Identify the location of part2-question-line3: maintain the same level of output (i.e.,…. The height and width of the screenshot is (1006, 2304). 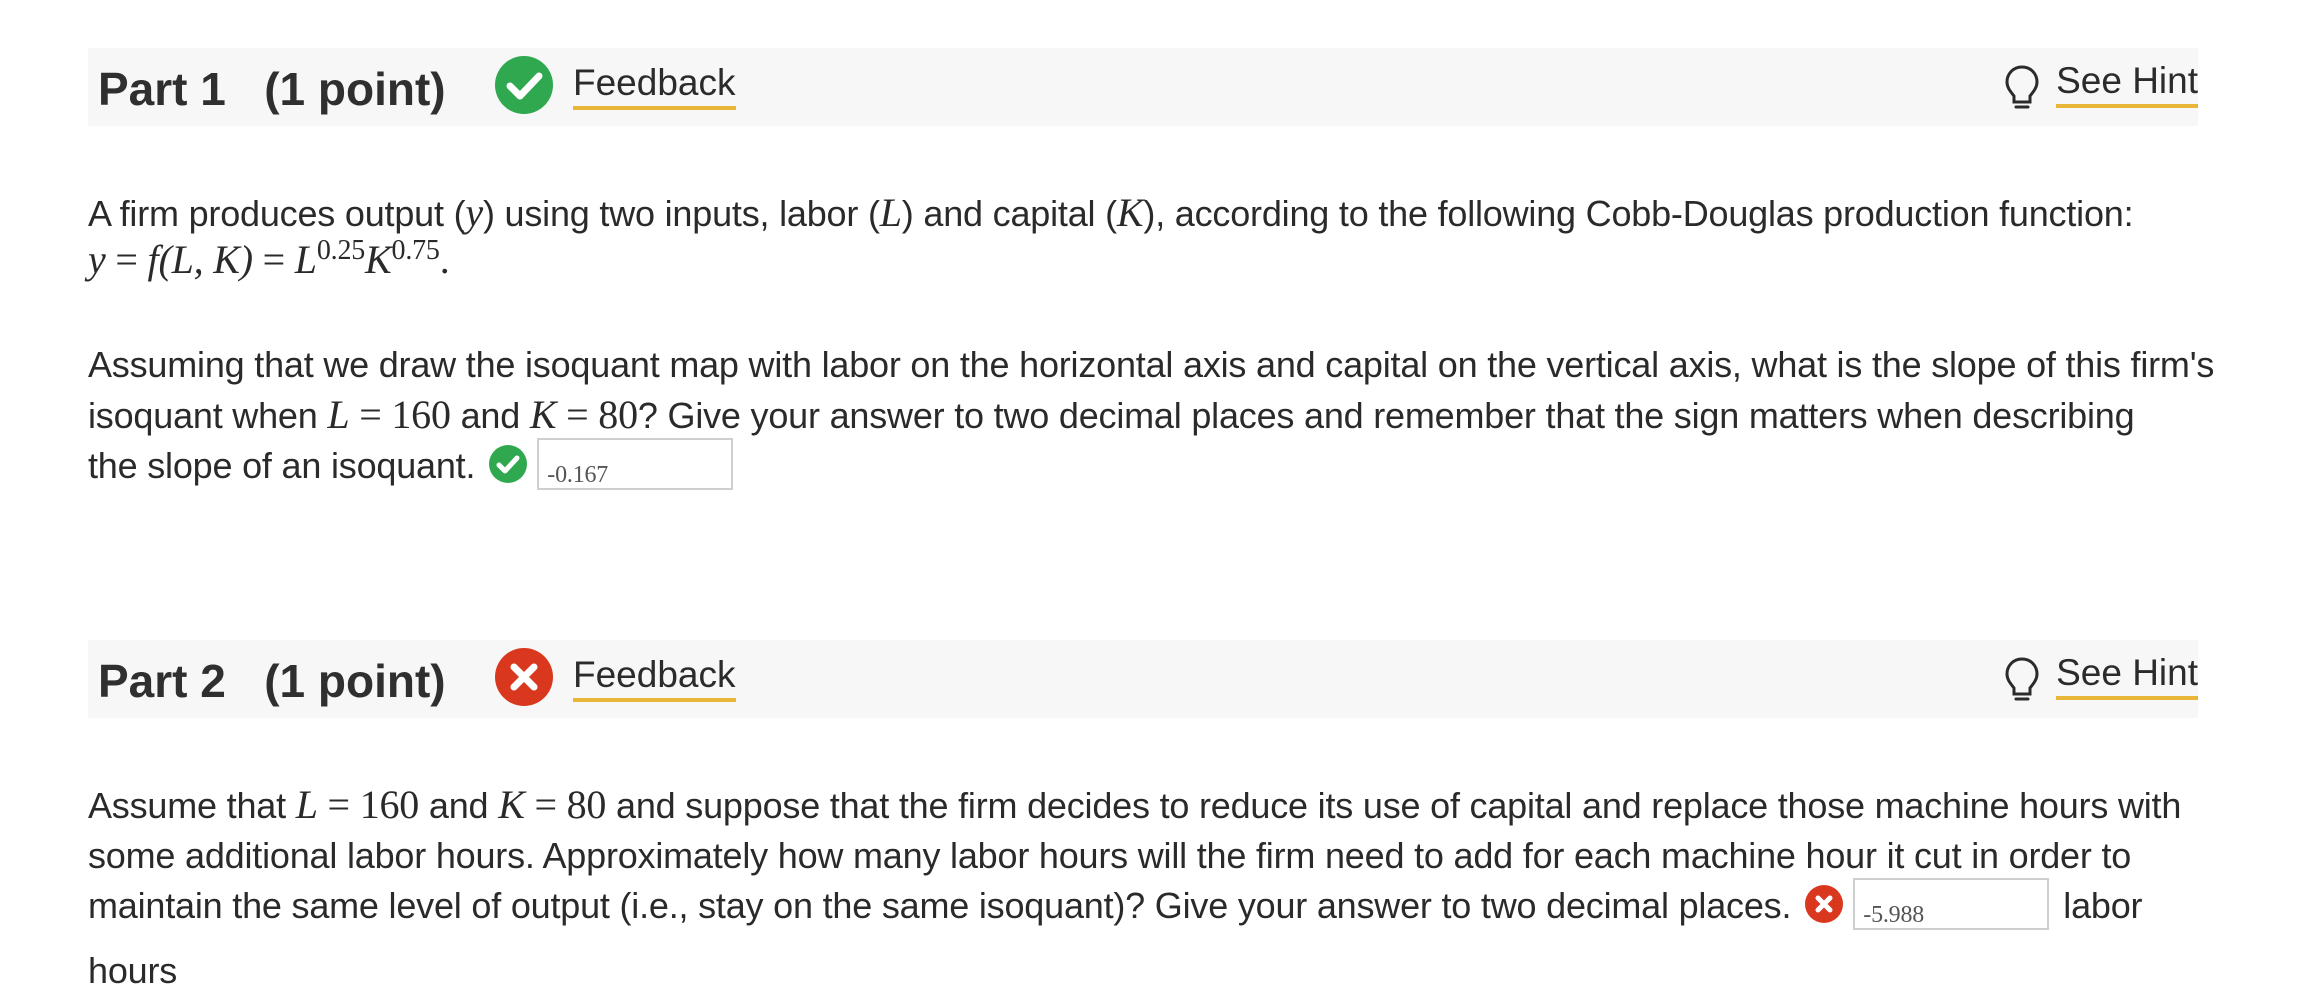
(1153, 906).